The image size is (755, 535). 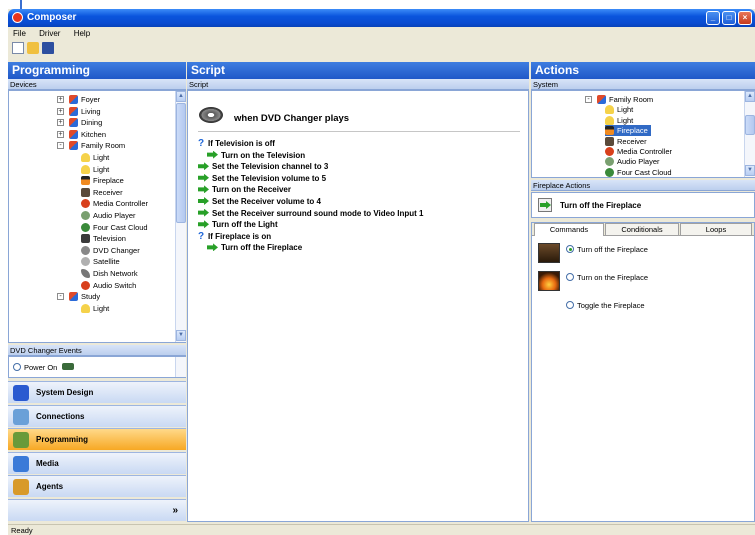 What do you see at coordinates (97, 145) in the screenshot?
I see `device-tree-item: Family Room` at bounding box center [97, 145].